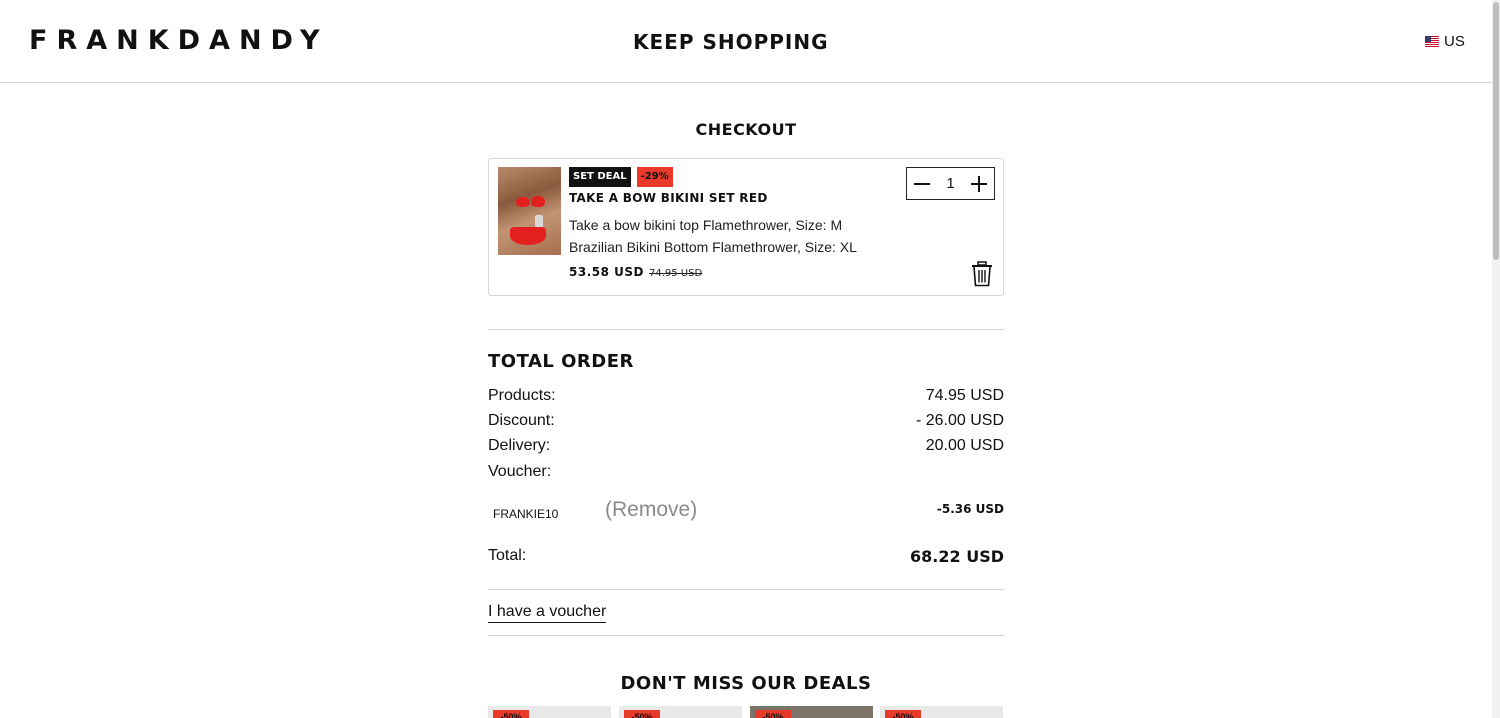 The image size is (1500, 718). I want to click on discount-label: Discount:, so click(521, 420).